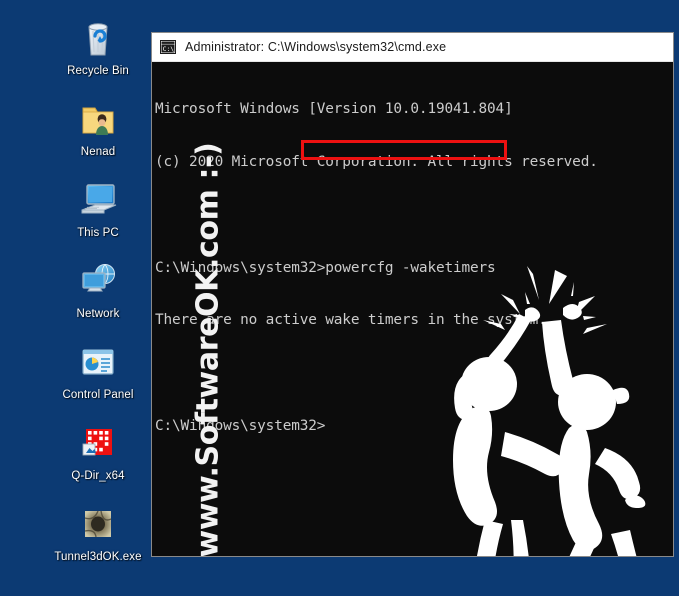  What do you see at coordinates (98, 476) in the screenshot?
I see `desktop-icon-label: Q-Dir_x64` at bounding box center [98, 476].